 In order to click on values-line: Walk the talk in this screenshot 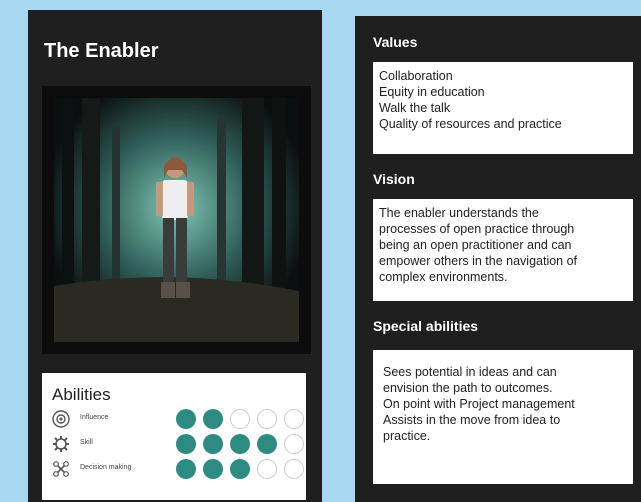, I will do `click(415, 108)`.